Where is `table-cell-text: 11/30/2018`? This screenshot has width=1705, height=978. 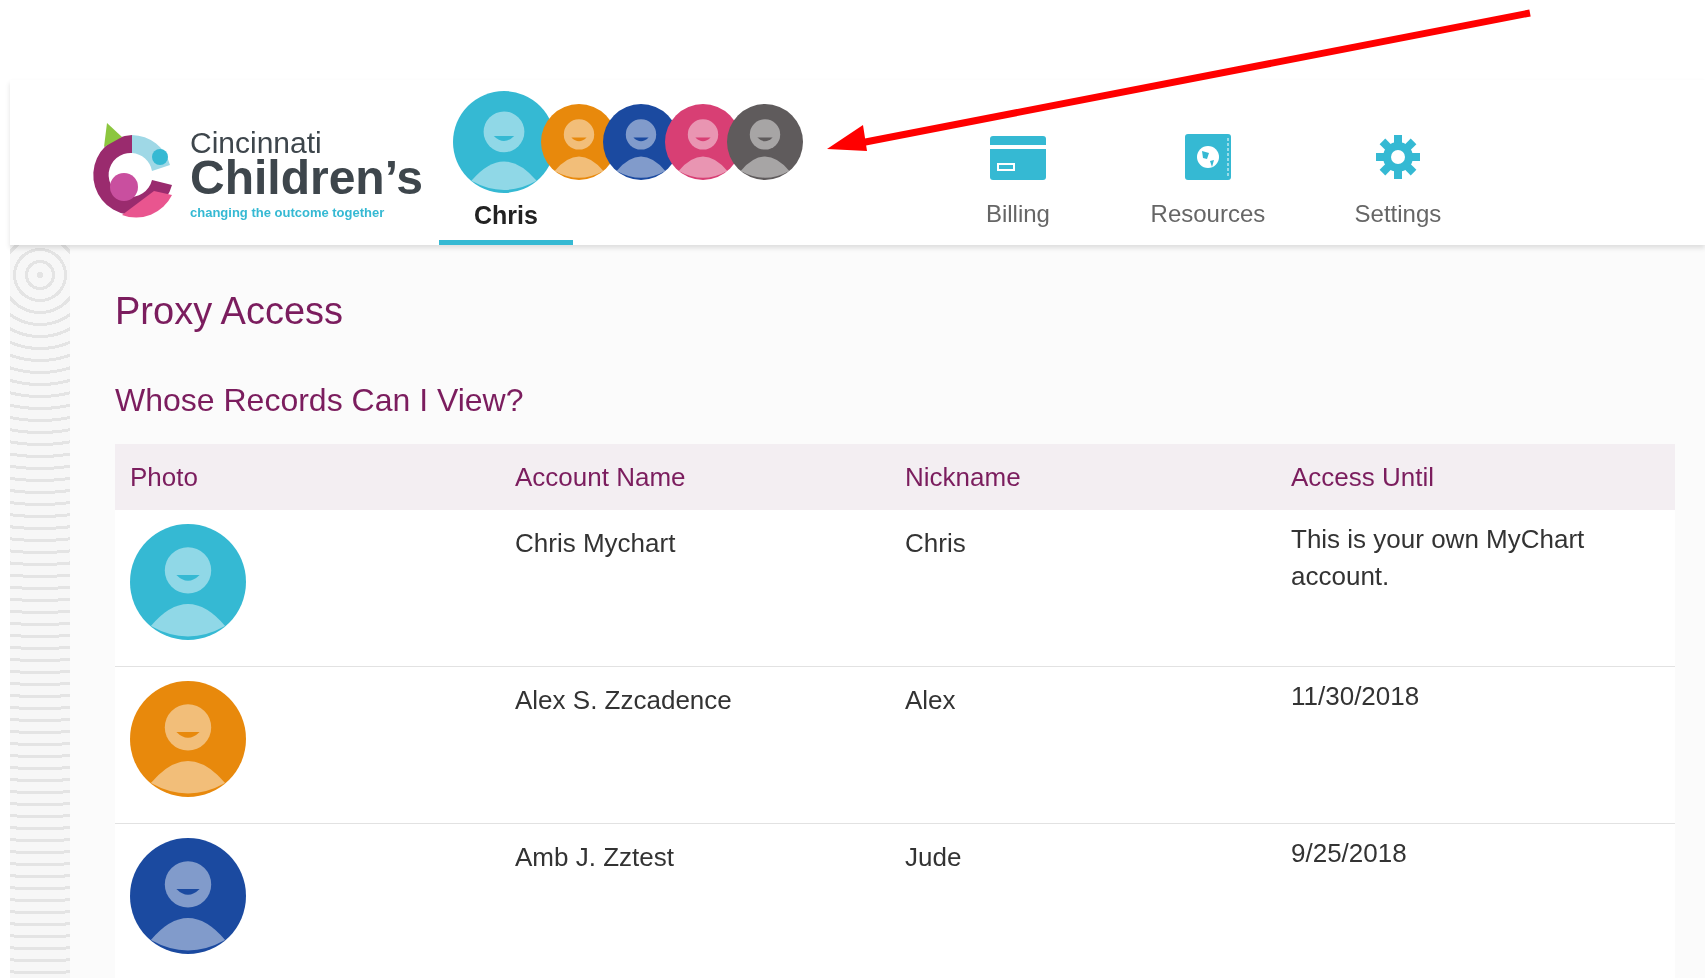
table-cell-text: 11/30/2018 is located at coordinates (1356, 696).